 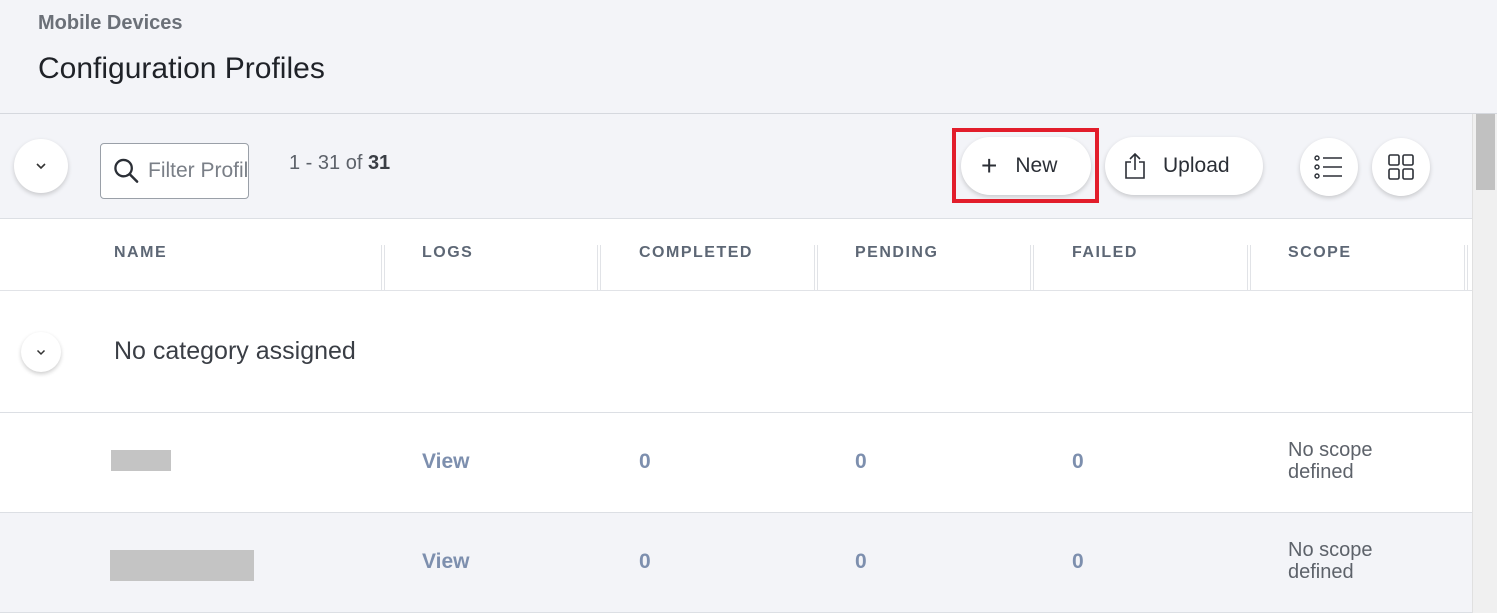 I want to click on column-header-scope: SCOPE, so click(x=1320, y=253).